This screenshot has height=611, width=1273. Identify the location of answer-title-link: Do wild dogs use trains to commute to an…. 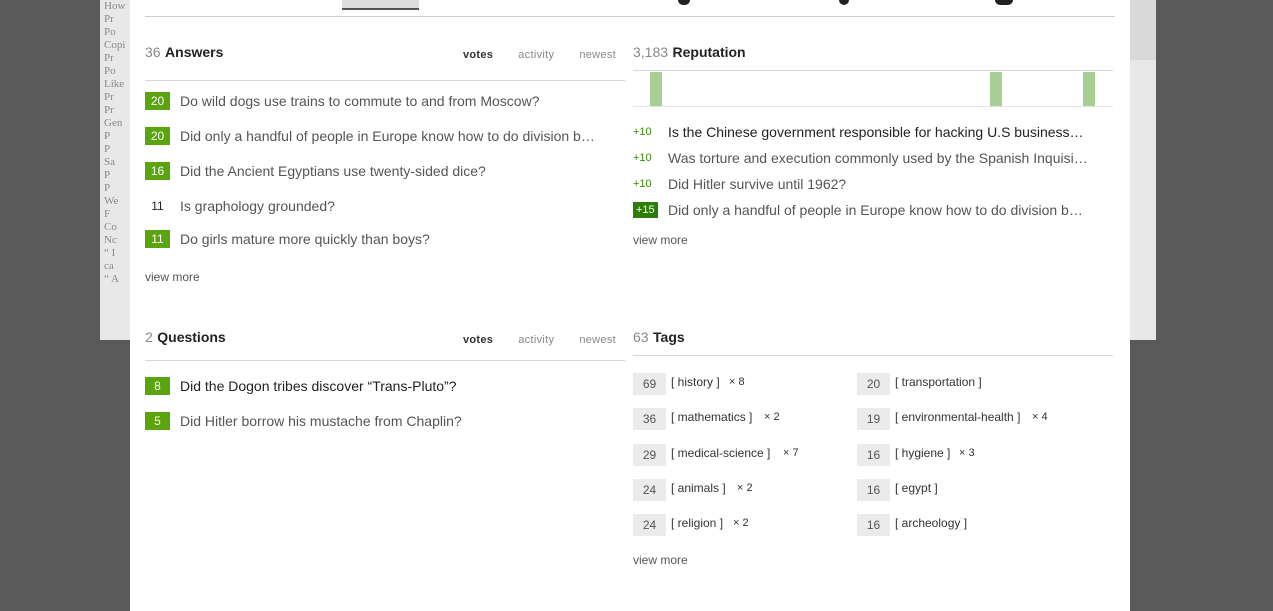
(360, 101).